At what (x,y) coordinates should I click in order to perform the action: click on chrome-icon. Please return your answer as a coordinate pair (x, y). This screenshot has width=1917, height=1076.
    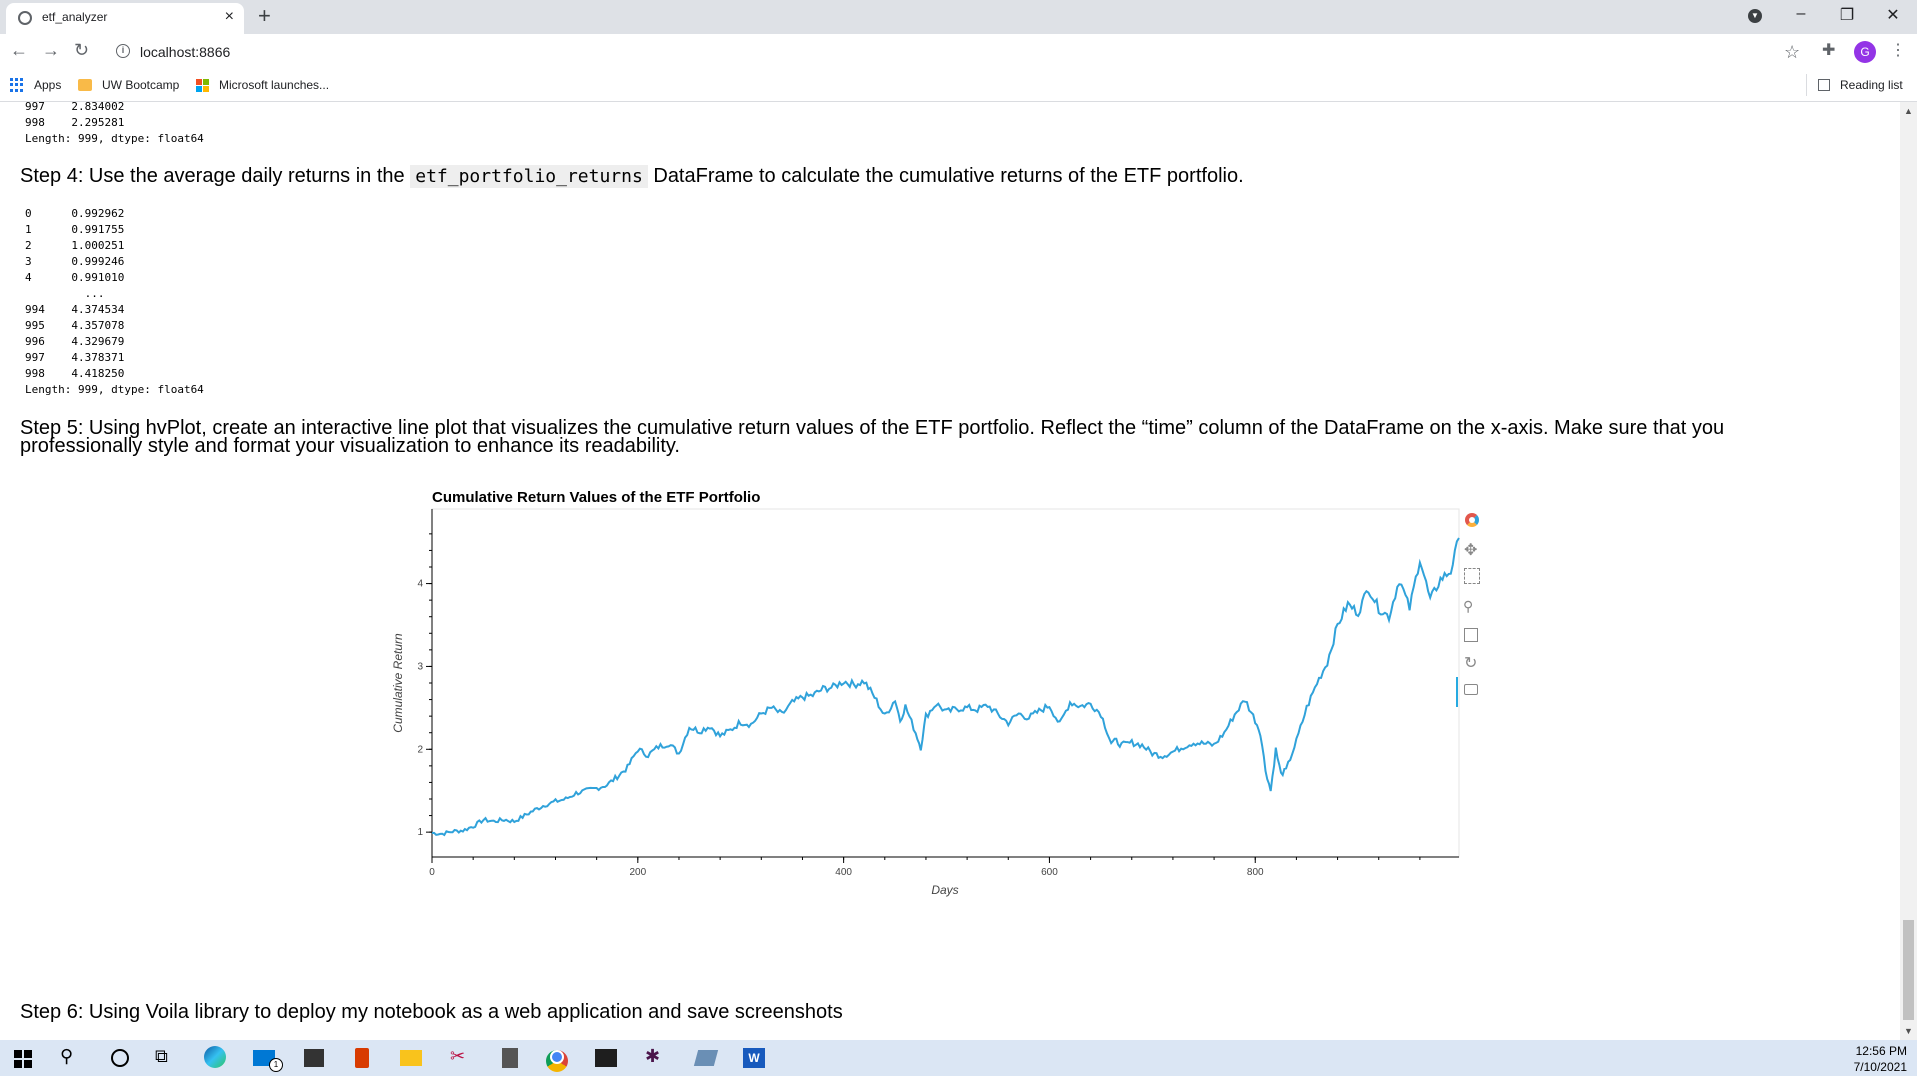
    Looking at the image, I should click on (558, 1059).